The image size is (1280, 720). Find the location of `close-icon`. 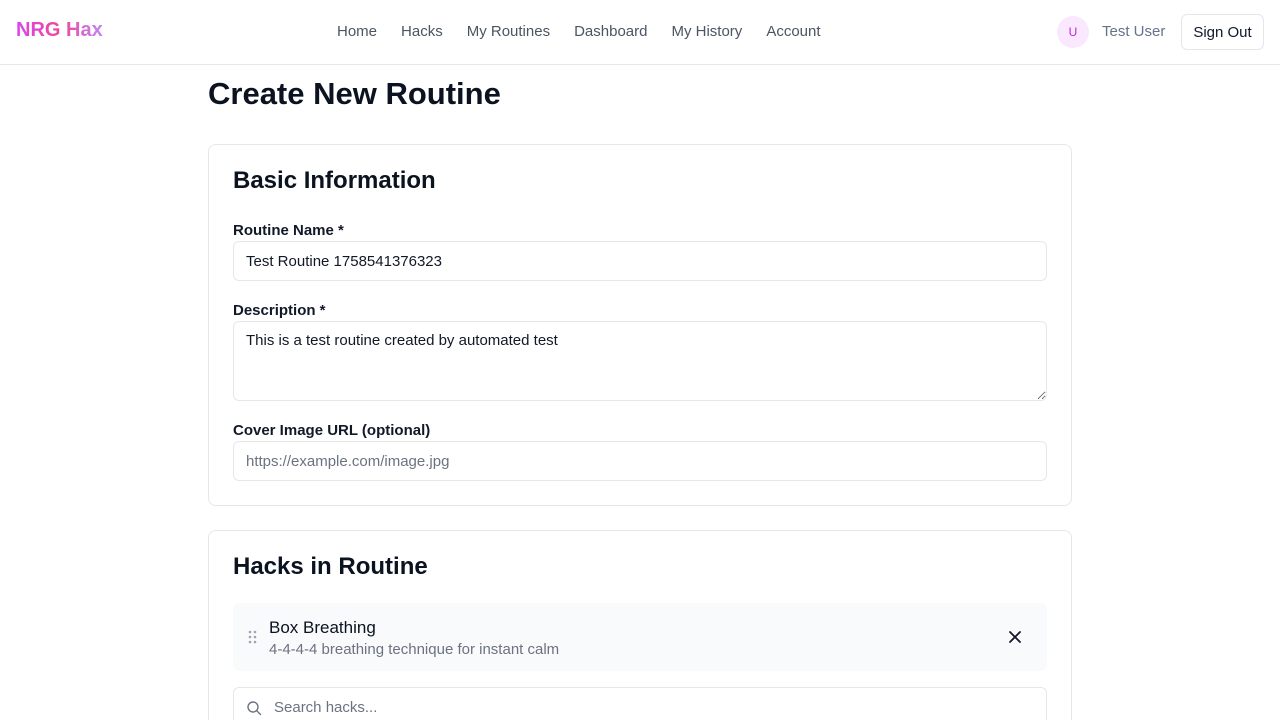

close-icon is located at coordinates (1015, 637).